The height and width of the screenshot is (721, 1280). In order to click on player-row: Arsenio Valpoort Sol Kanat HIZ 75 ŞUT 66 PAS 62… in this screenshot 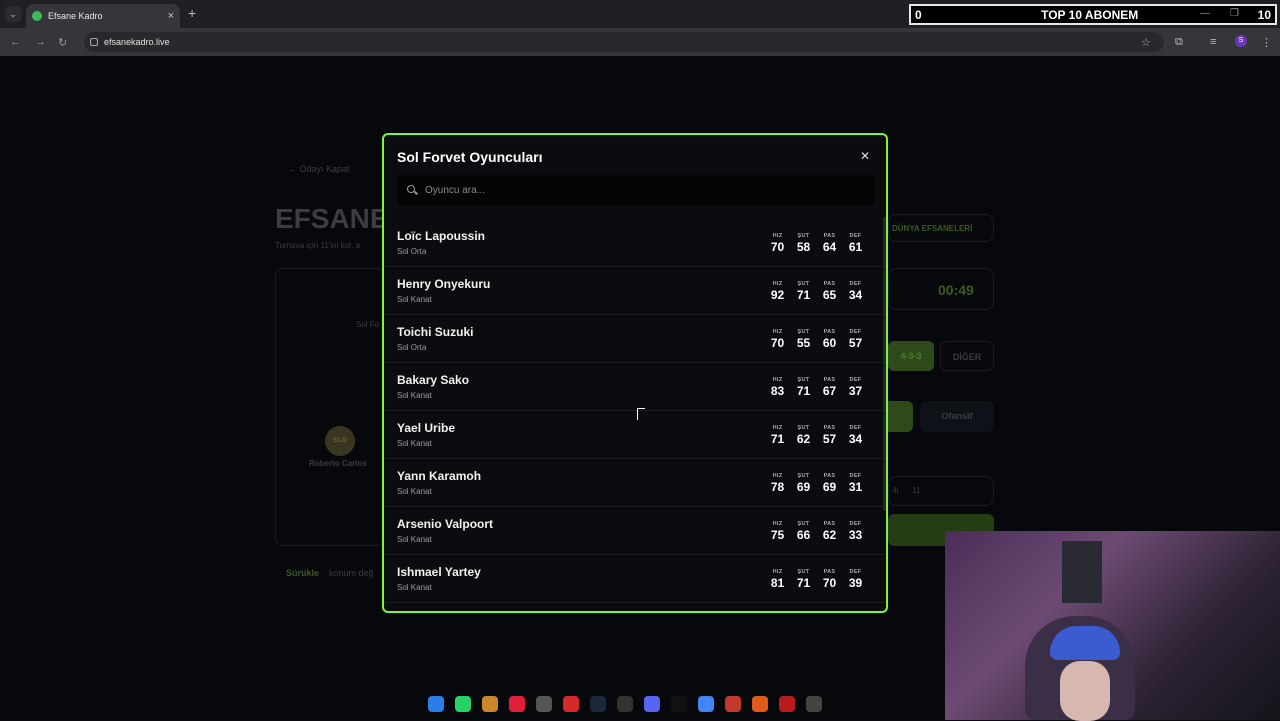, I will do `click(634, 531)`.